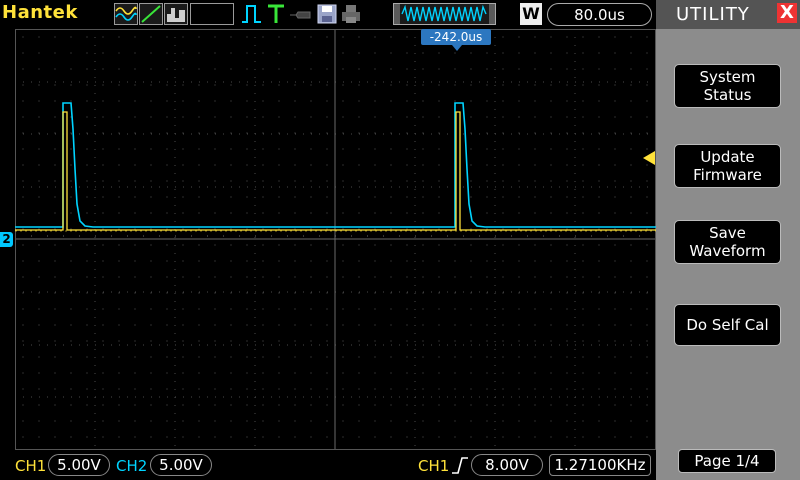  Describe the element at coordinates (126, 14) in the screenshot. I see `waveform-mode-icon` at that location.